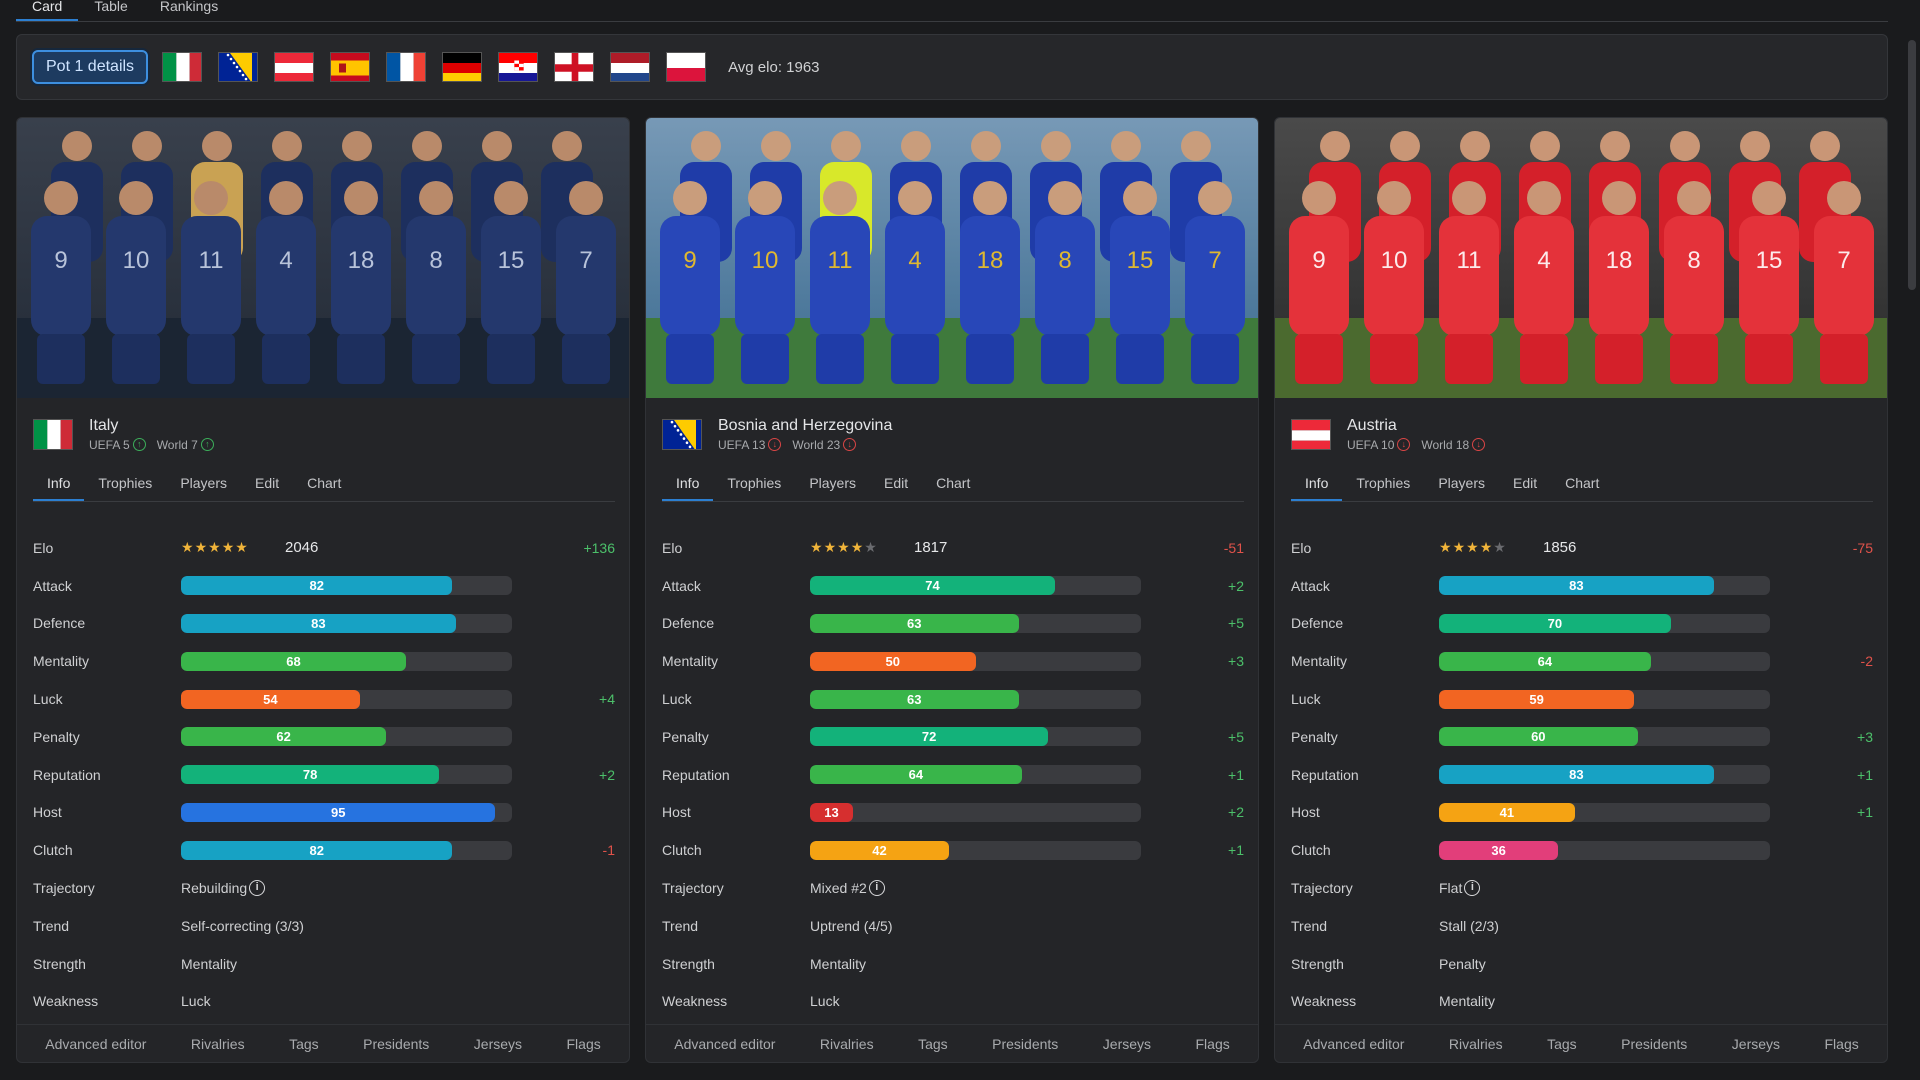  Describe the element at coordinates (1319, 661) in the screenshot. I see `stat-label: Mentality` at that location.